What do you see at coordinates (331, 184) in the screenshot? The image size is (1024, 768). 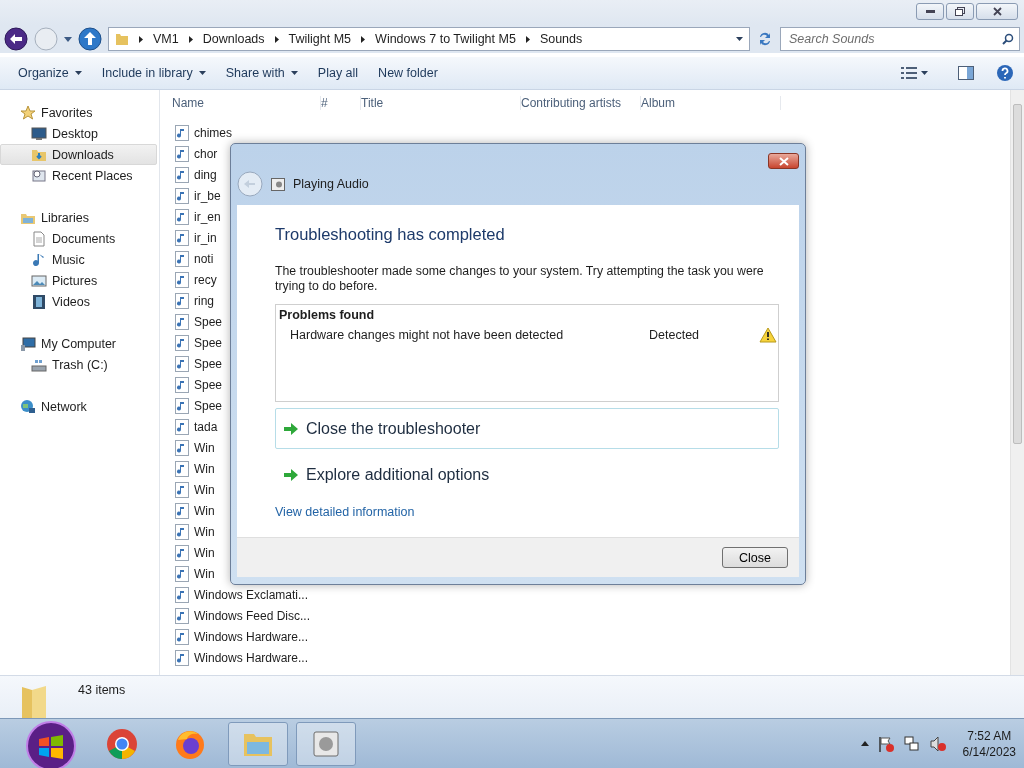 I see `dialog-title: Playing Audio` at bounding box center [331, 184].